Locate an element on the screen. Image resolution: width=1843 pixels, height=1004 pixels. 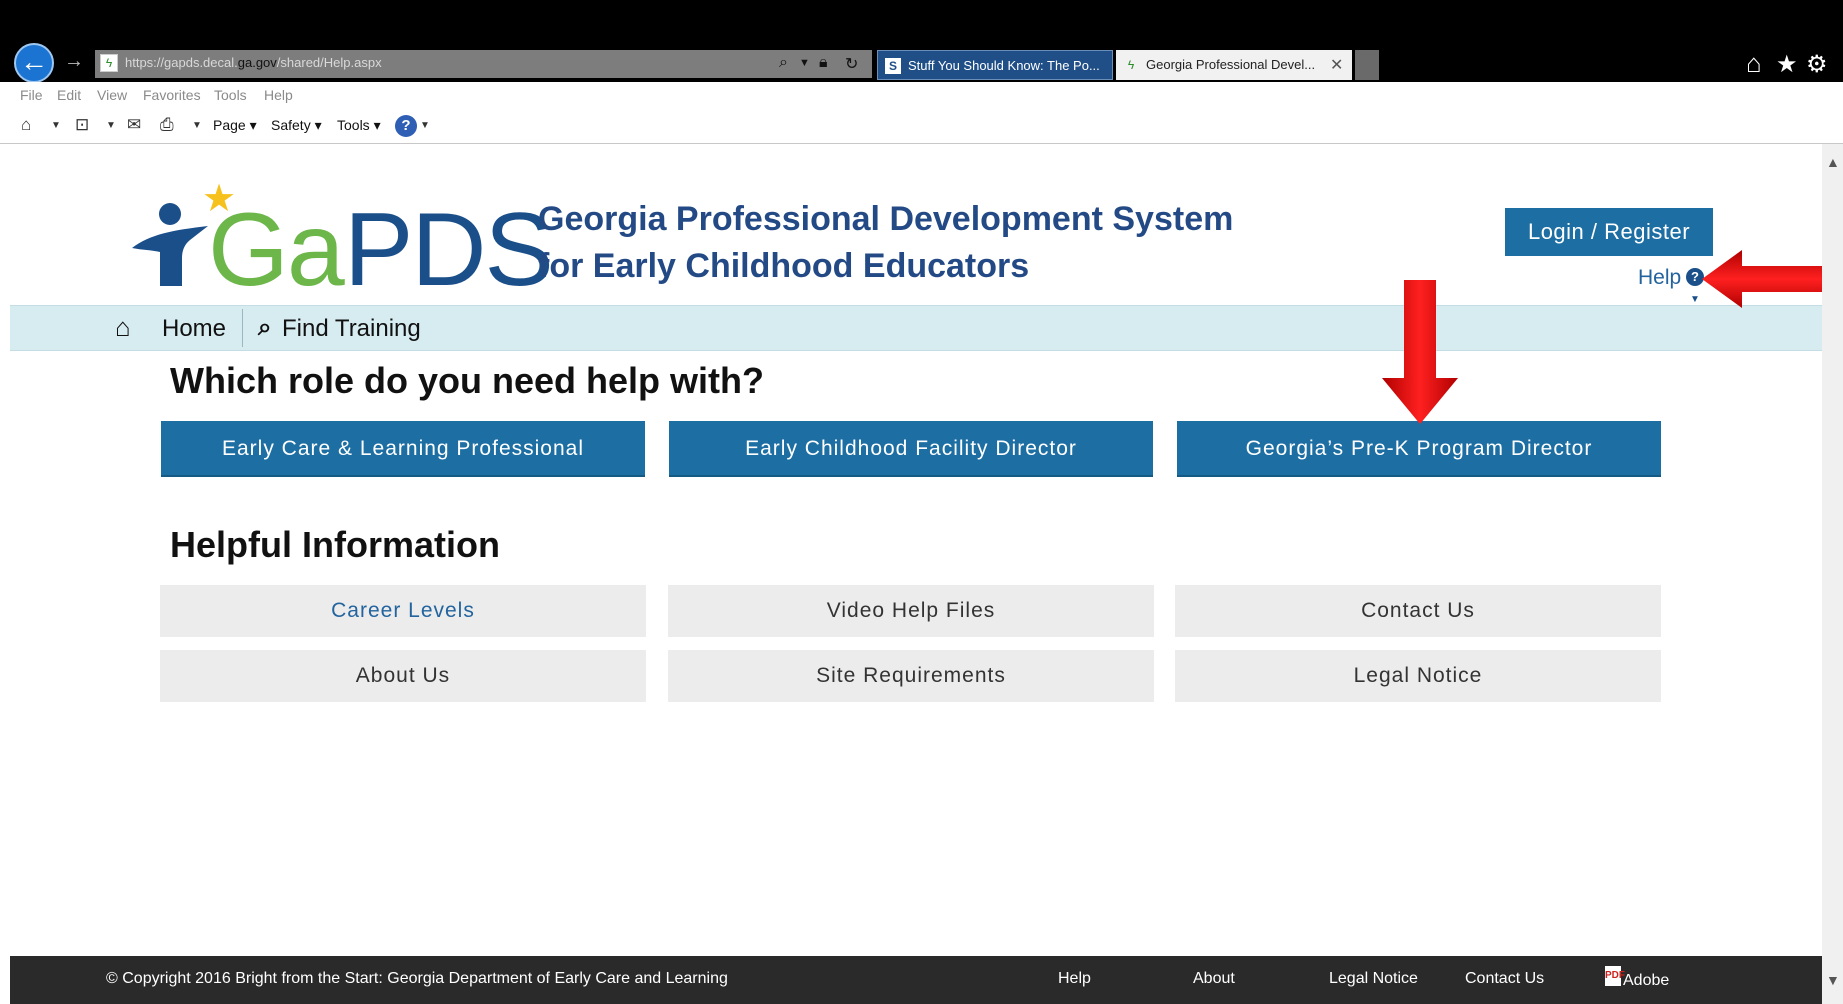
lock-icon: 🔒︎ is located at coordinates (823, 63).